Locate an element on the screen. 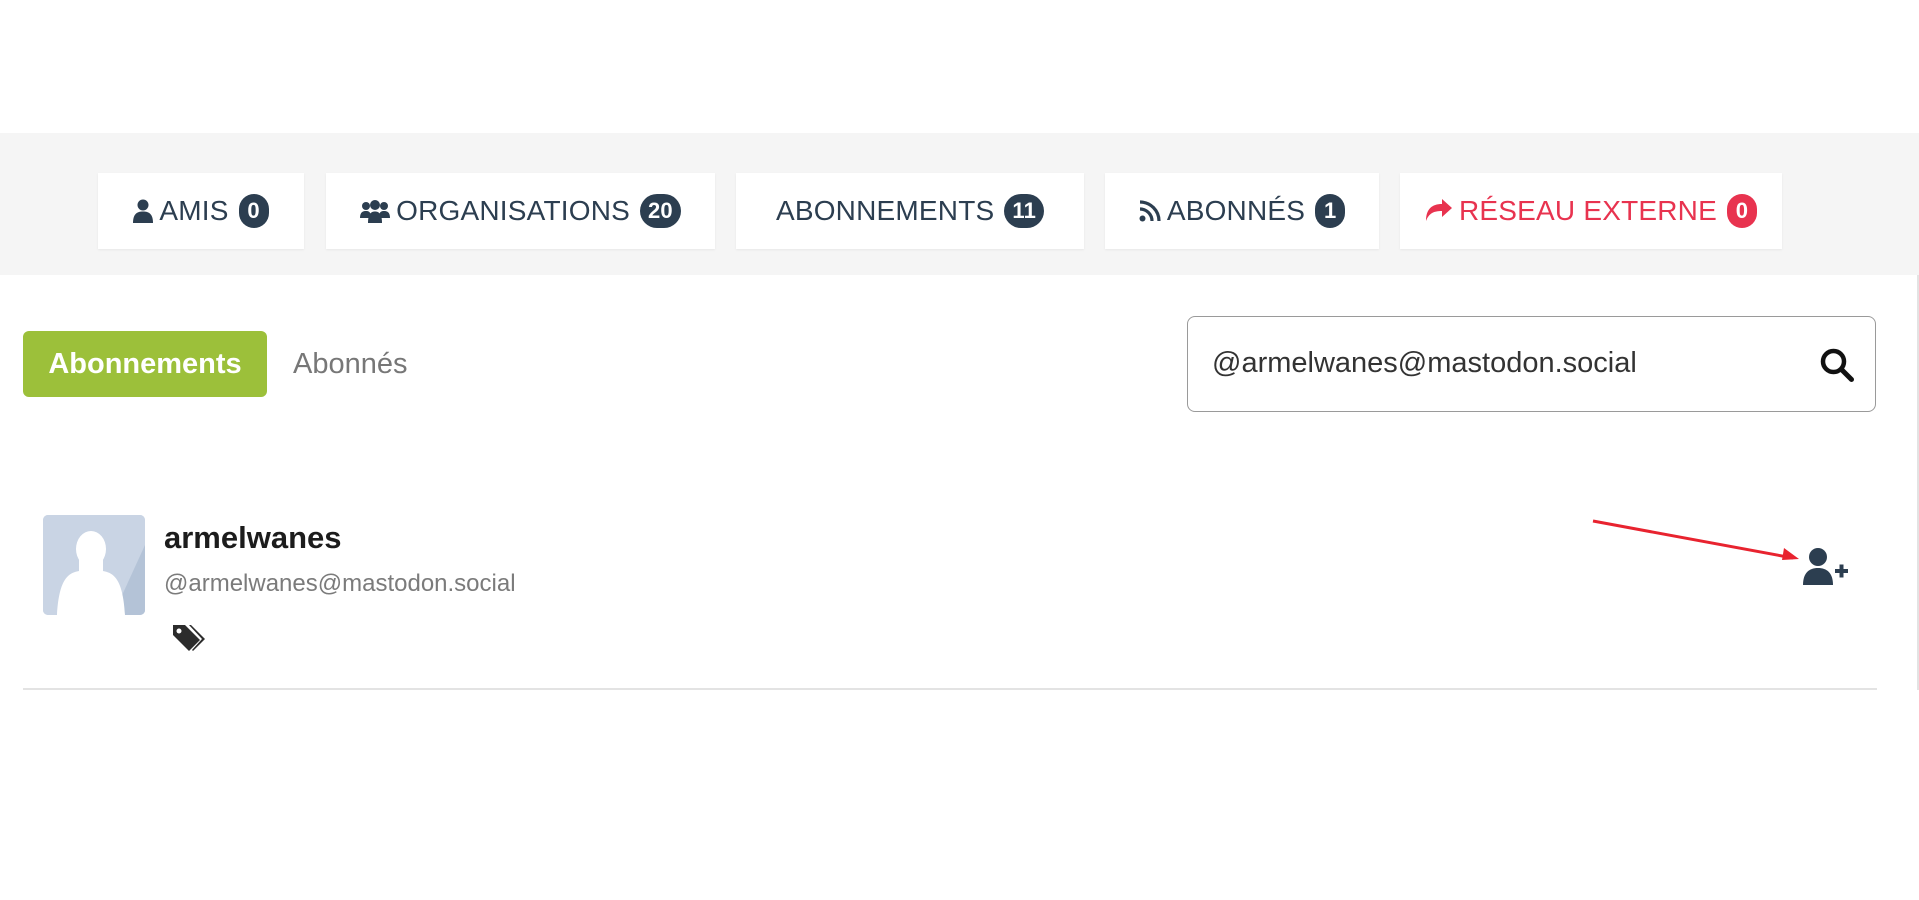  tab-label: RÉSEAU EXTERNE is located at coordinates (1588, 210).